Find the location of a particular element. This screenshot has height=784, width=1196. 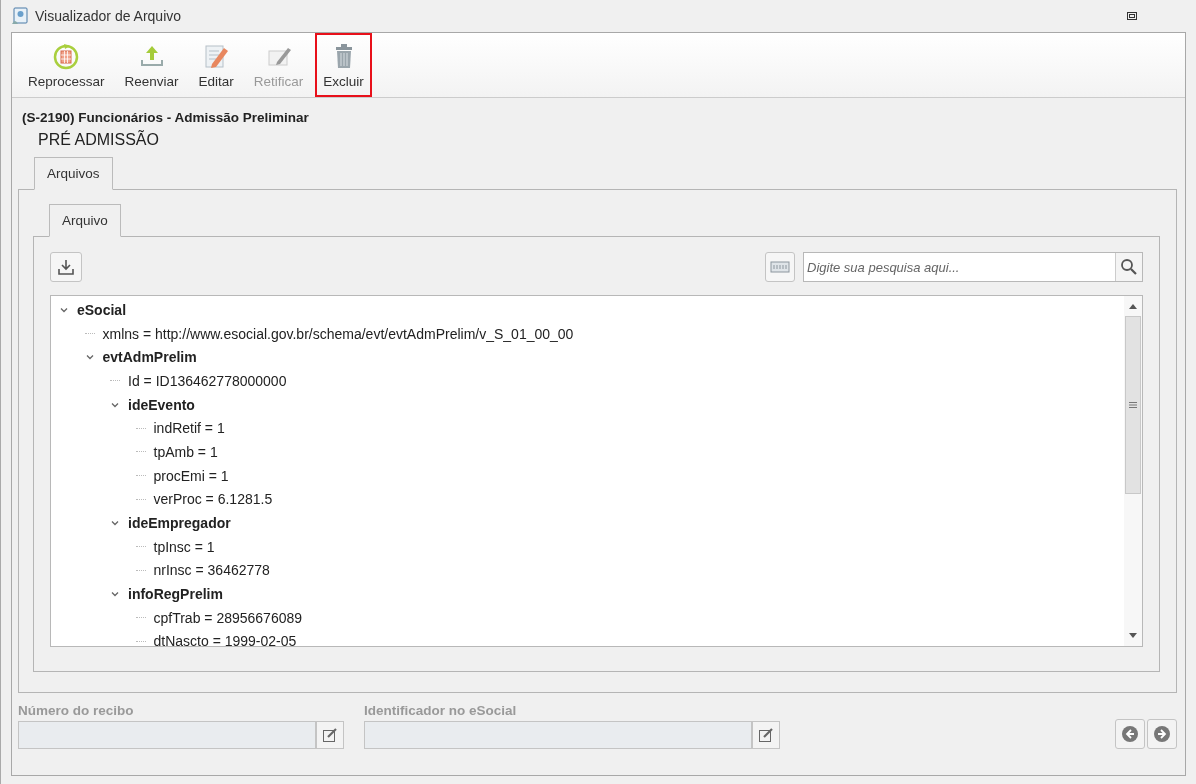

tree-node: Id = ID136462778000000 is located at coordinates (207, 380).